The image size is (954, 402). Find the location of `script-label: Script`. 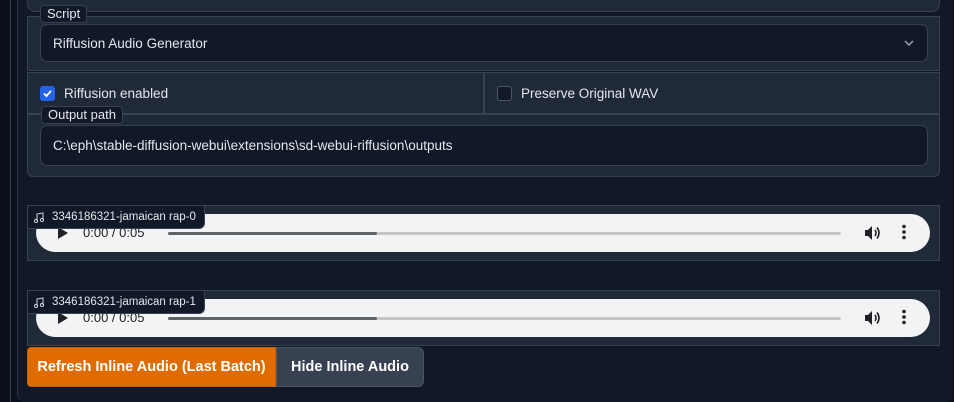

script-label: Script is located at coordinates (64, 14).